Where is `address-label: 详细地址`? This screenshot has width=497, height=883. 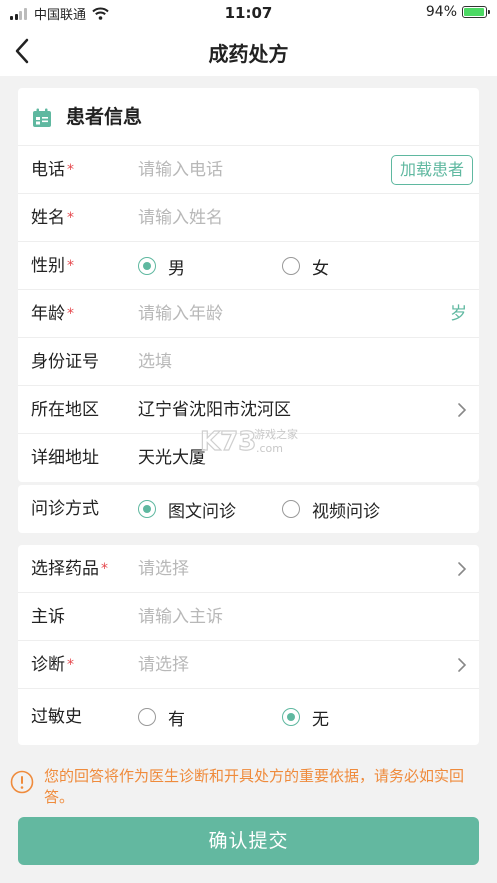
address-label: 详细地址 is located at coordinates (65, 458).